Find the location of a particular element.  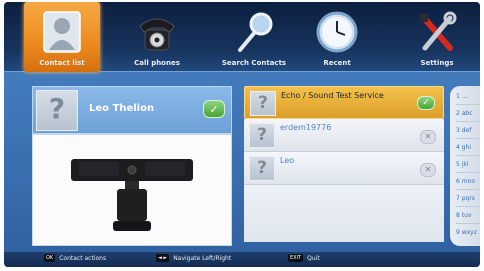

exit-key-icon: EXIT is located at coordinates (296, 258).